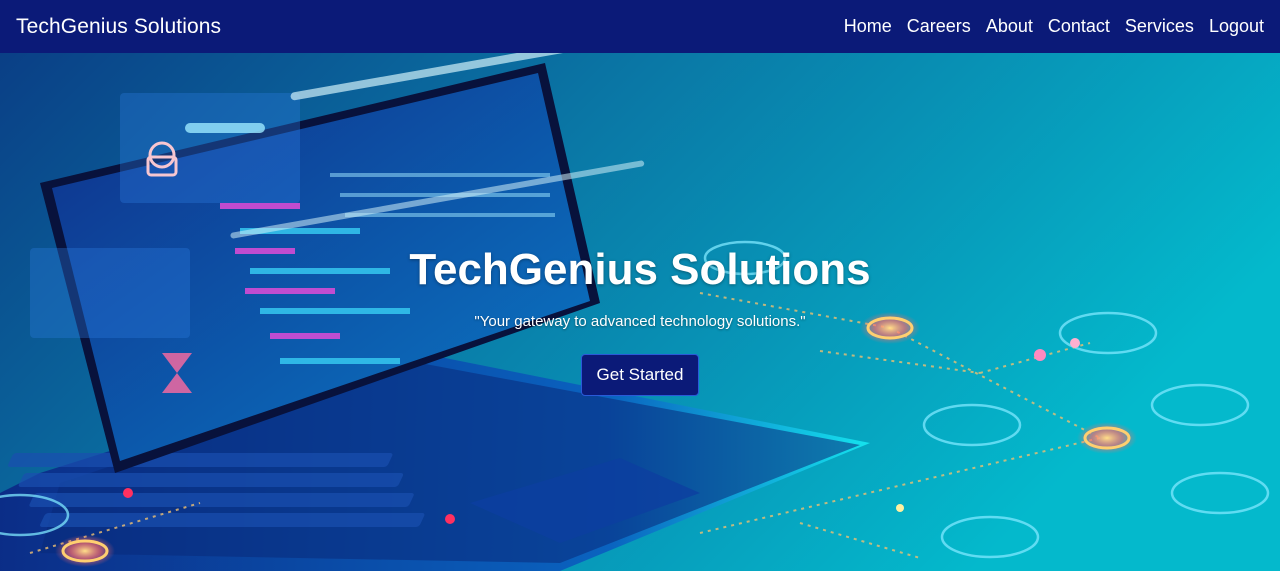 This screenshot has height=571, width=1280. Describe the element at coordinates (1009, 26) in the screenshot. I see `nav-about-link: About` at that location.